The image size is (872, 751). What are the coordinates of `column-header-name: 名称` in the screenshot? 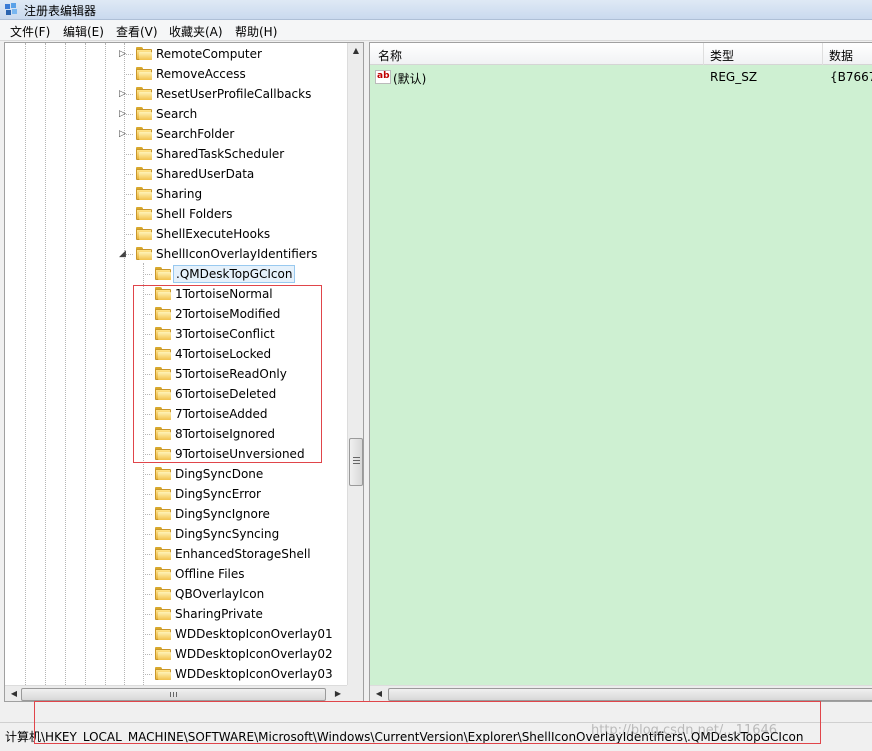 It's located at (390, 55).